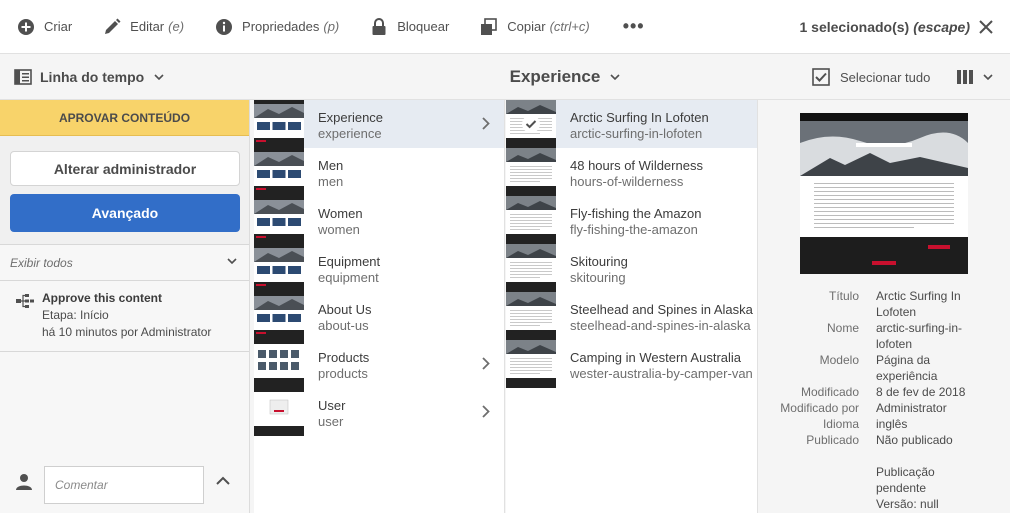  Describe the element at coordinates (379, 172) in the screenshot. I see `column-item-men: Men men` at that location.